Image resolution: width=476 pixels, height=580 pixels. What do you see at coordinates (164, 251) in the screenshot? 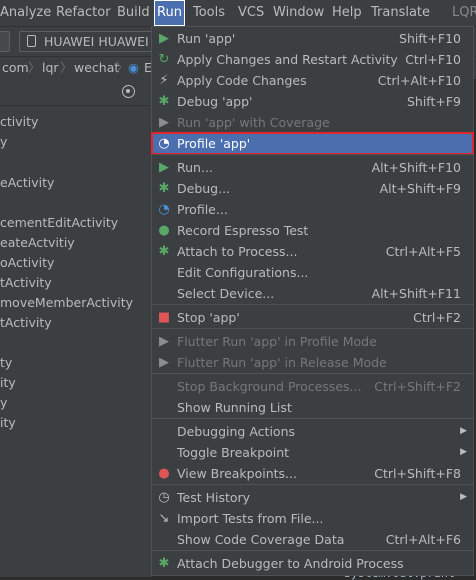
I see `attach-icon: ✱` at bounding box center [164, 251].